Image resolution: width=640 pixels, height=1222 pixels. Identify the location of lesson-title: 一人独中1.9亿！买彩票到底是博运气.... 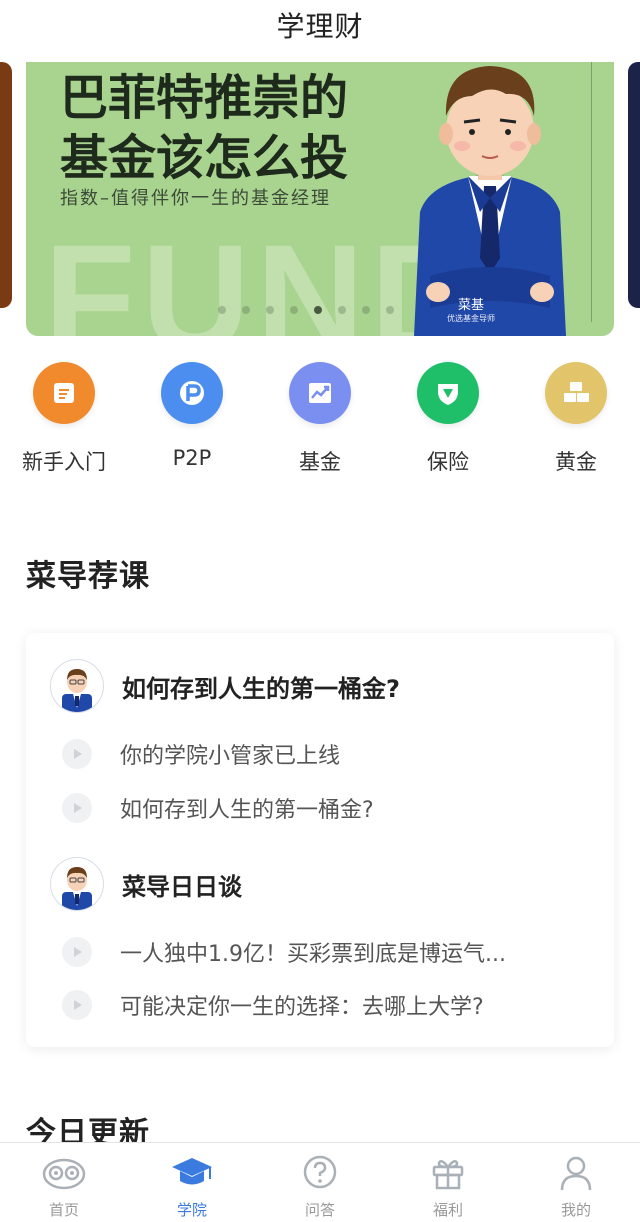
(313, 954).